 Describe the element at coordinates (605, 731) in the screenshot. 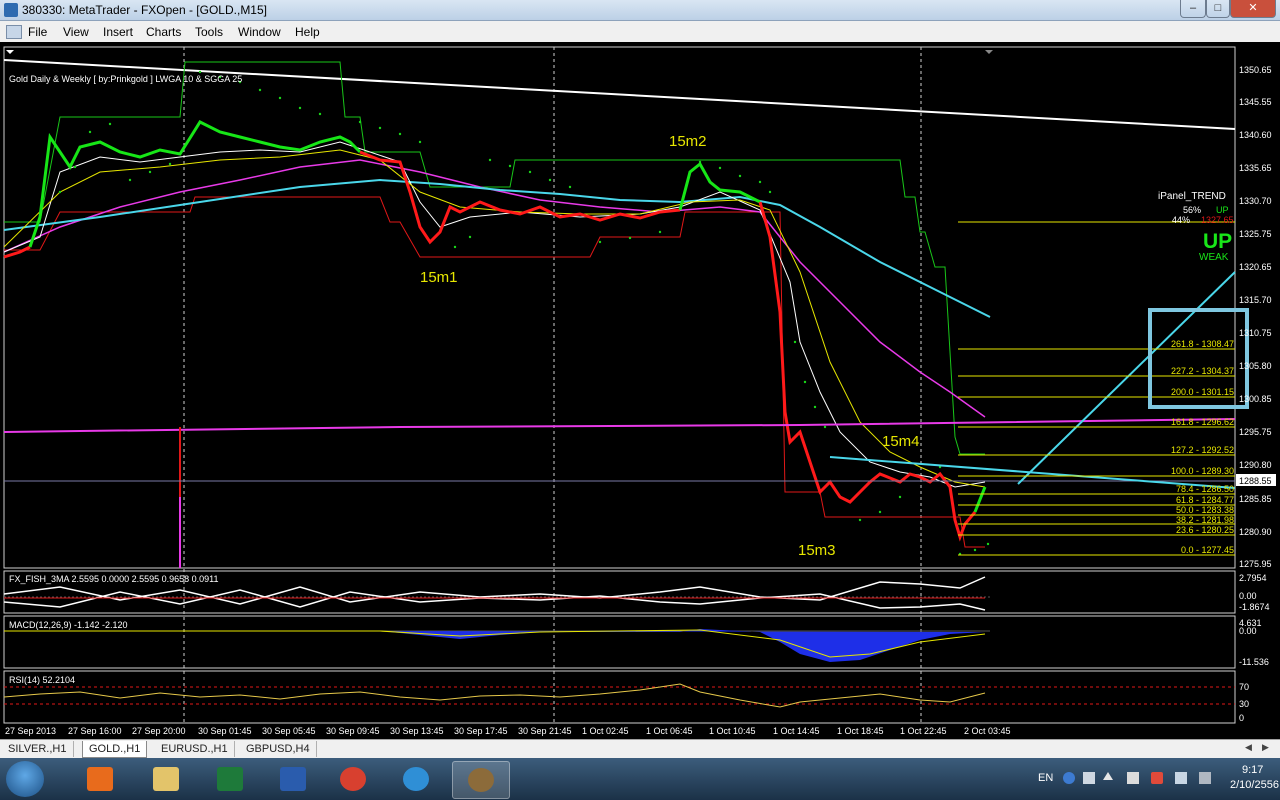

I see `time-tick: 1 Oct 02:45` at that location.